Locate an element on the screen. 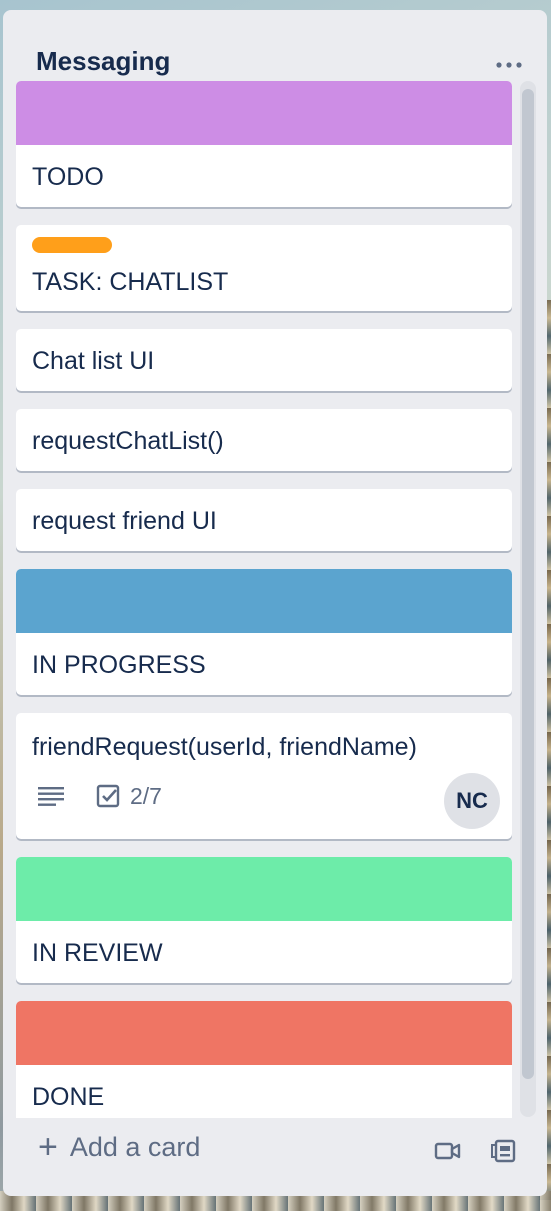 Image resolution: width=551 pixels, height=1211 pixels. list-menu-button is located at coordinates (509, 61).